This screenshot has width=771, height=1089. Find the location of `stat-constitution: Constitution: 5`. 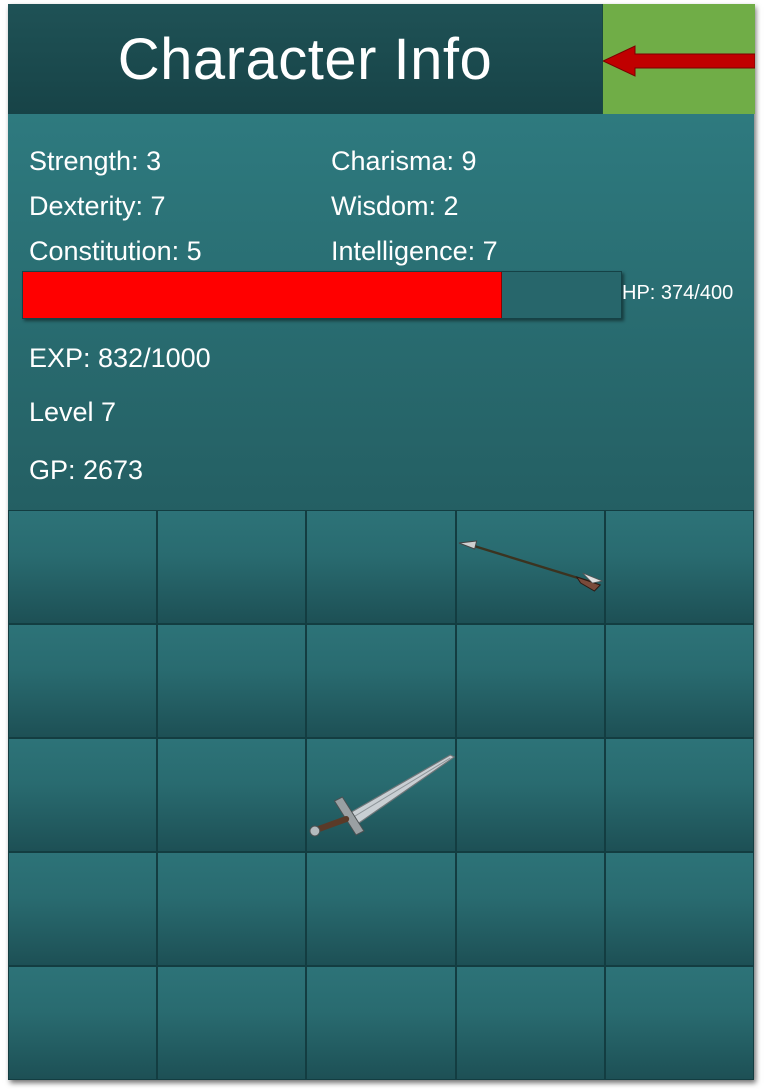

stat-constitution: Constitution: 5 is located at coordinates (115, 251).